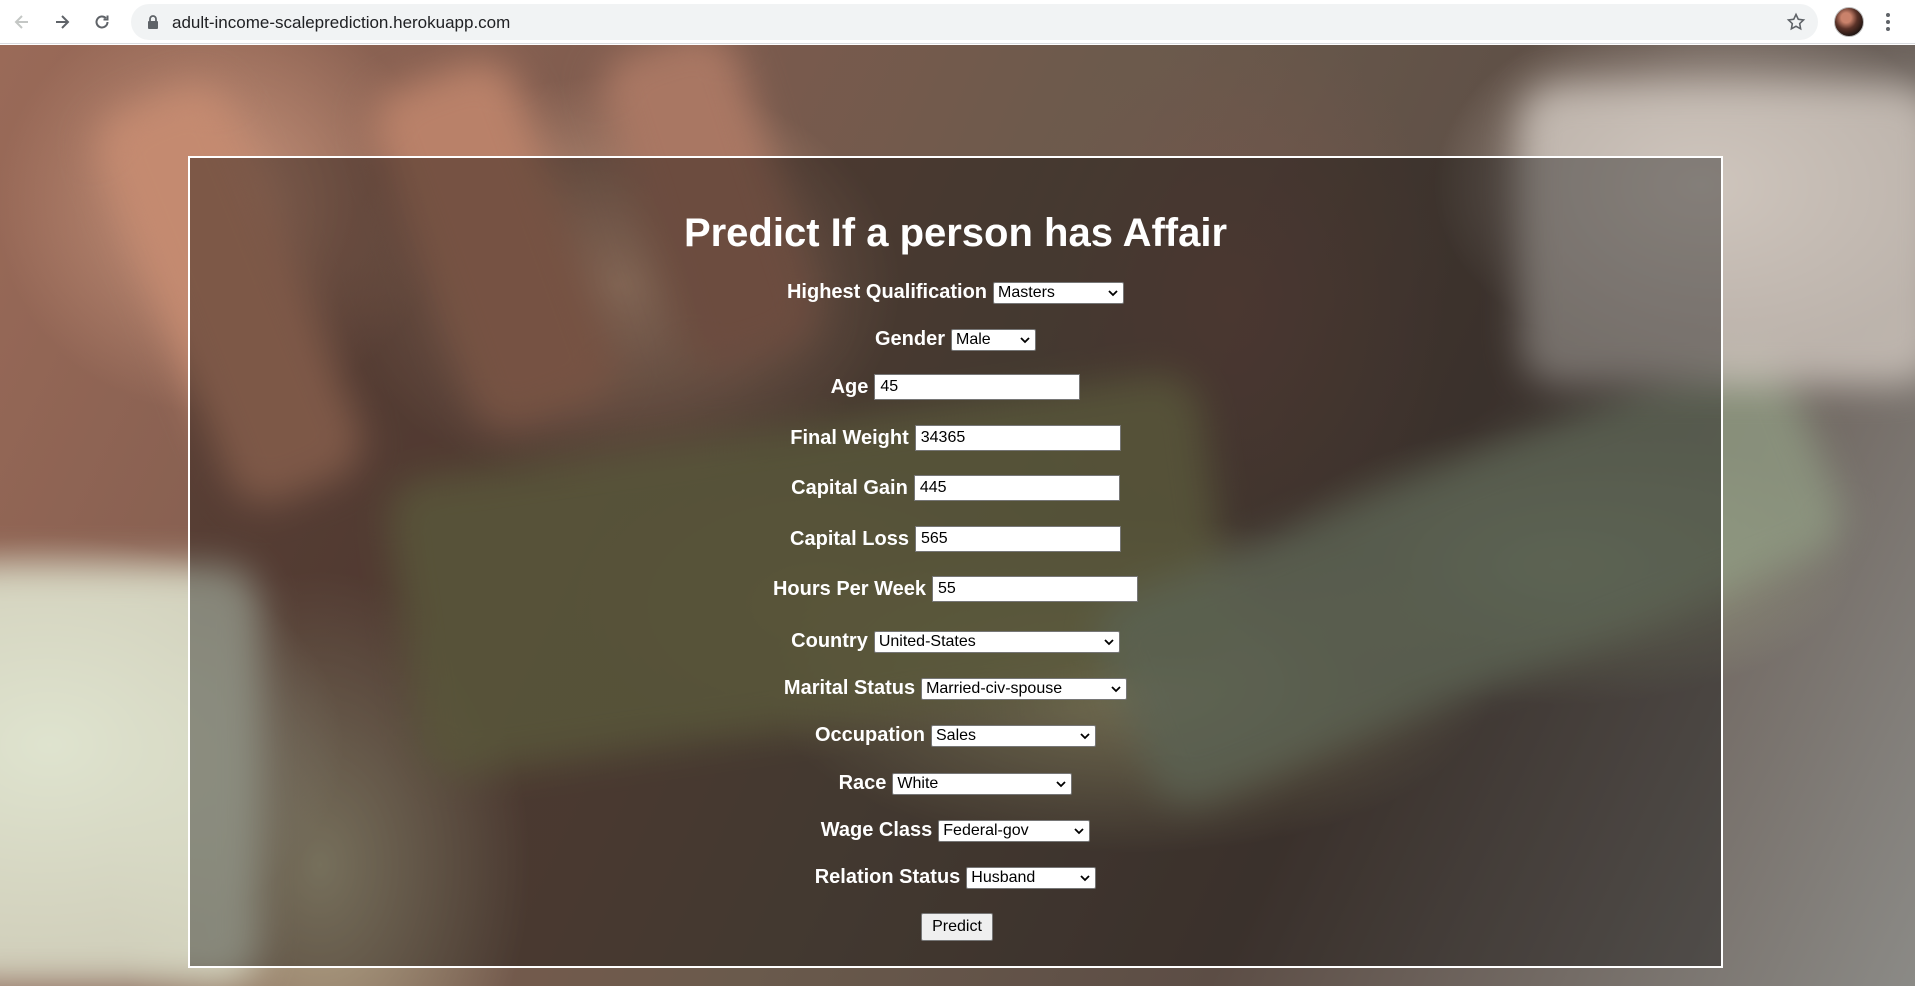  I want to click on country-label: Country, so click(829, 641).